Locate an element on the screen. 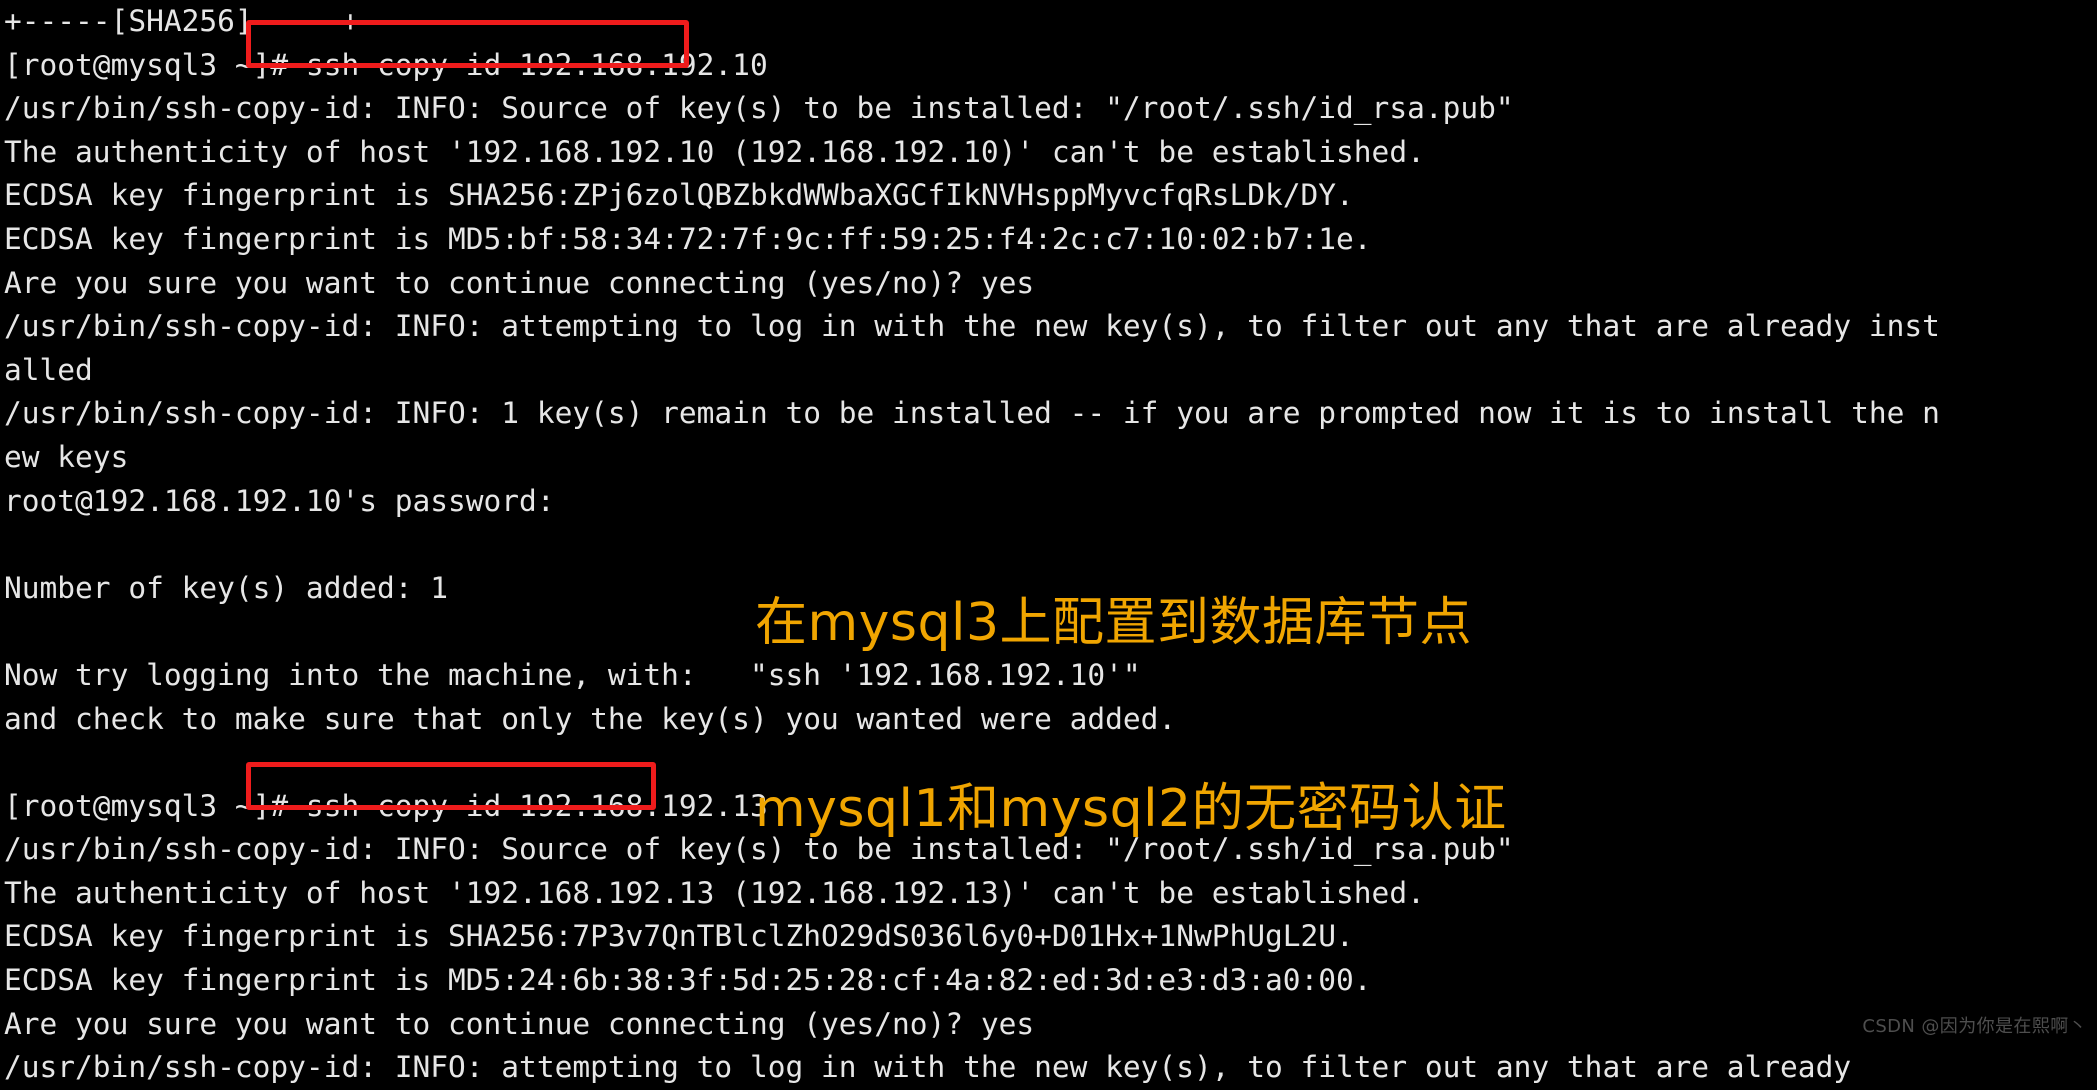 This screenshot has height=1090, width=2097. terminal-line: +-----[SHA256]-----+ is located at coordinates (182, 21).